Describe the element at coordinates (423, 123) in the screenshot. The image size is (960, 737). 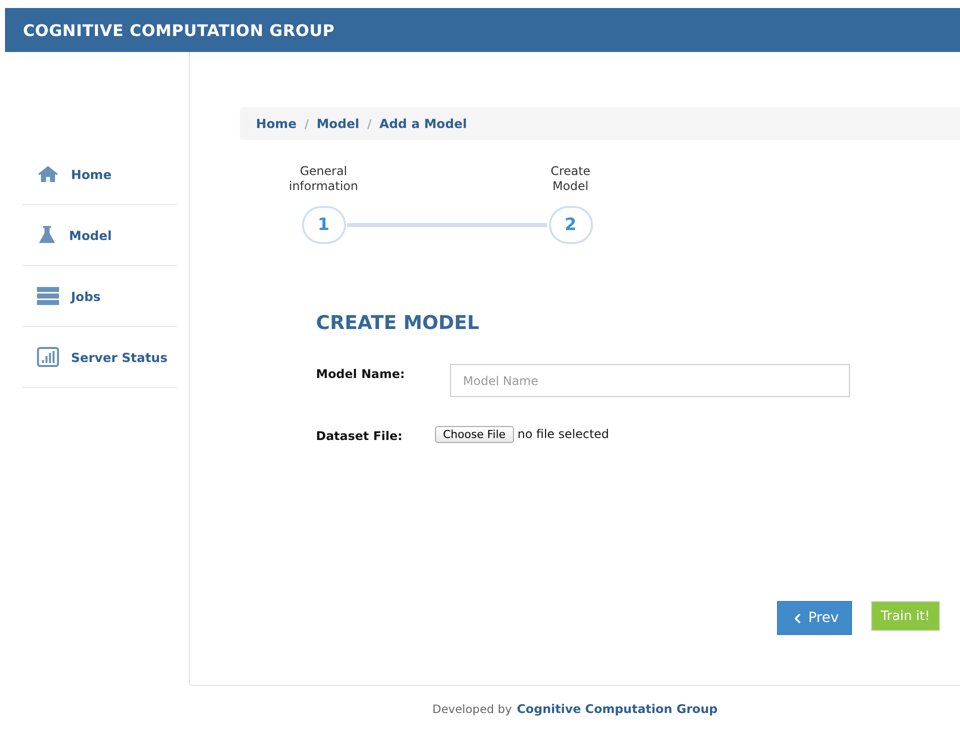
I see `breadcrumb-link: Add a Model` at that location.